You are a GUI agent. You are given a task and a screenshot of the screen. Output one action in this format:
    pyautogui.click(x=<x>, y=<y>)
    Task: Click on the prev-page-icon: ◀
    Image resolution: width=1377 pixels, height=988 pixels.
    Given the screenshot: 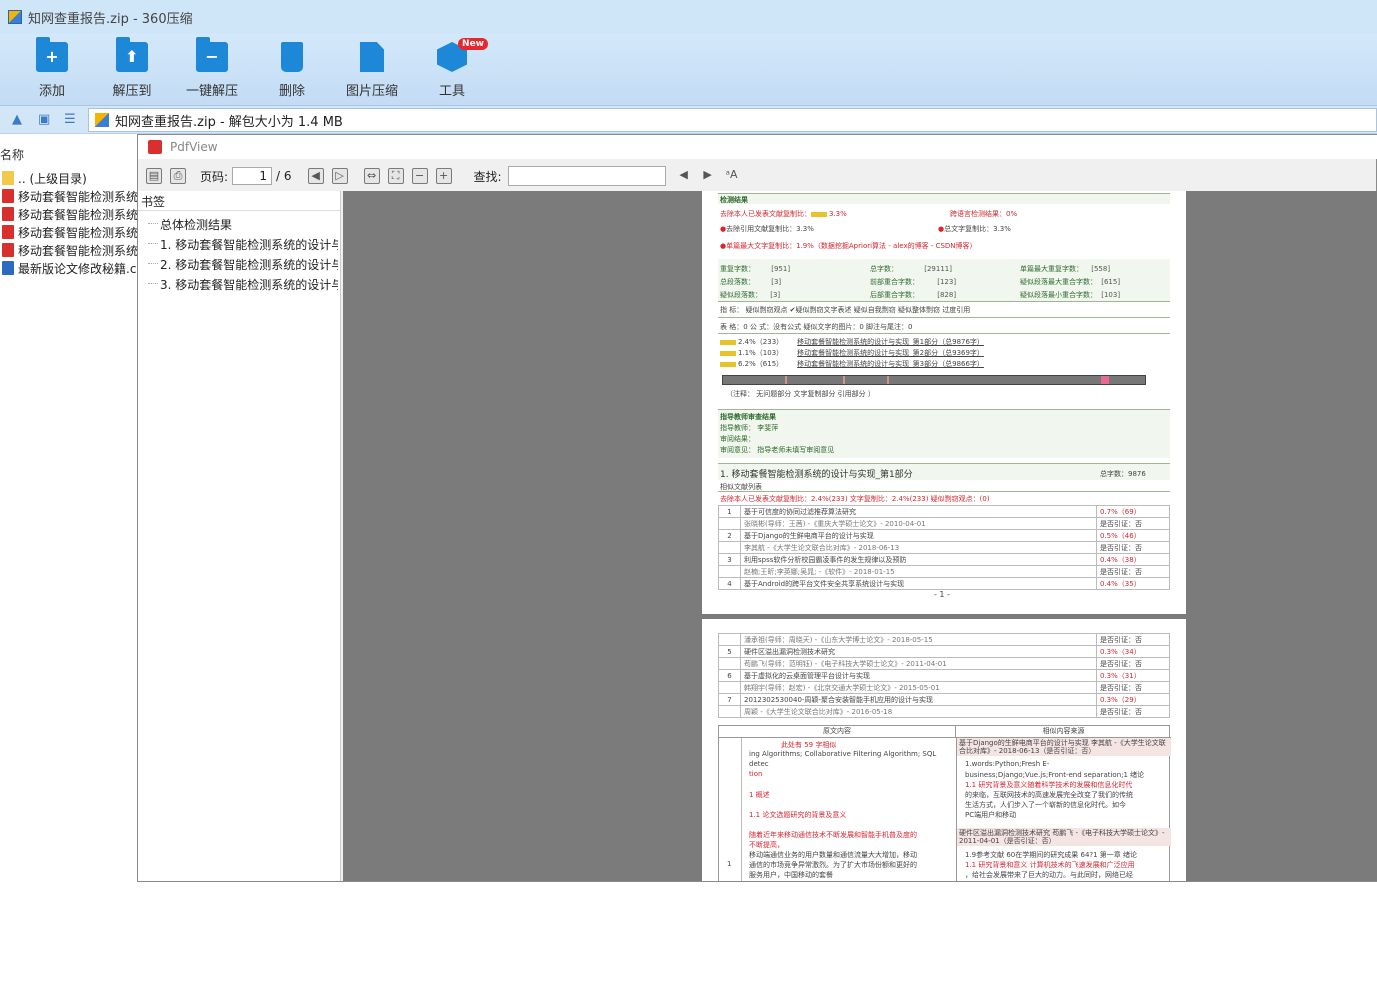 What is the action you would take?
    pyautogui.click(x=315, y=176)
    